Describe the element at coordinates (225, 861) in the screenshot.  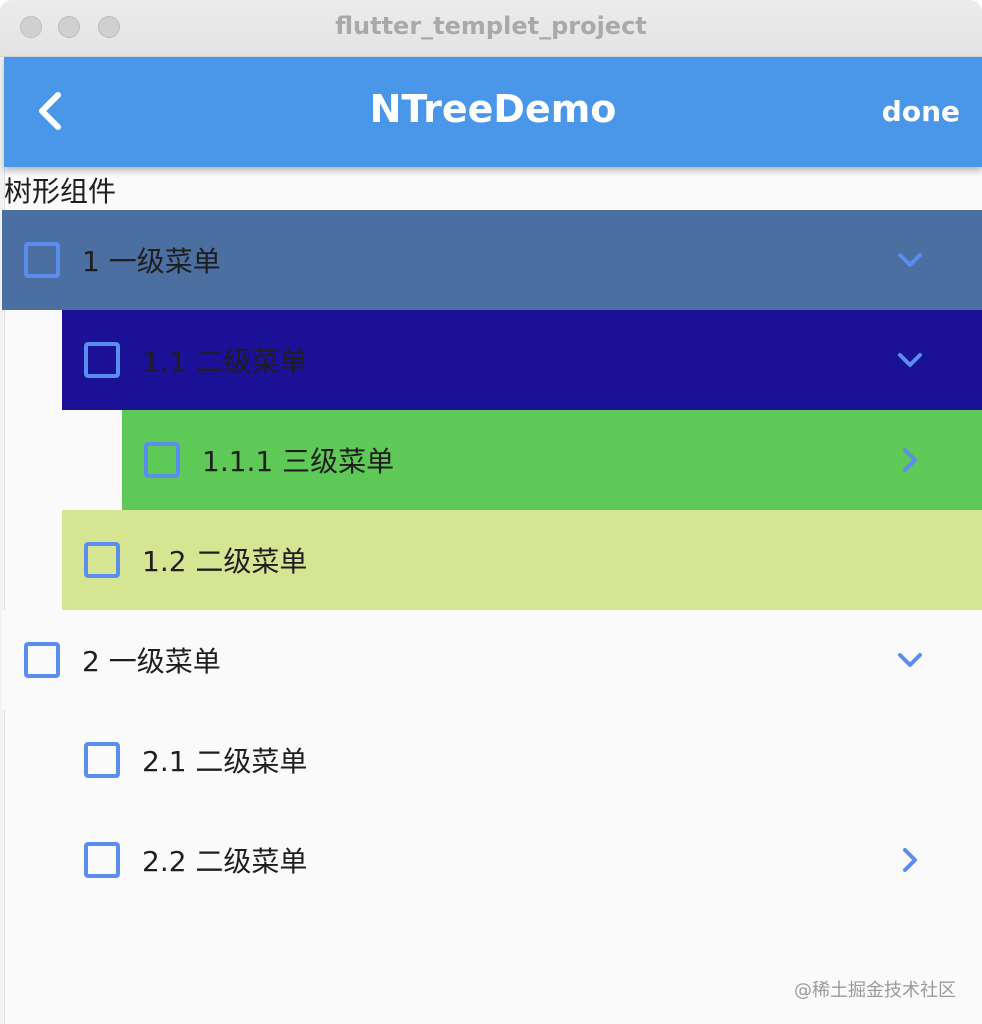
I see `tree-row-label: 2.2 二级菜单` at that location.